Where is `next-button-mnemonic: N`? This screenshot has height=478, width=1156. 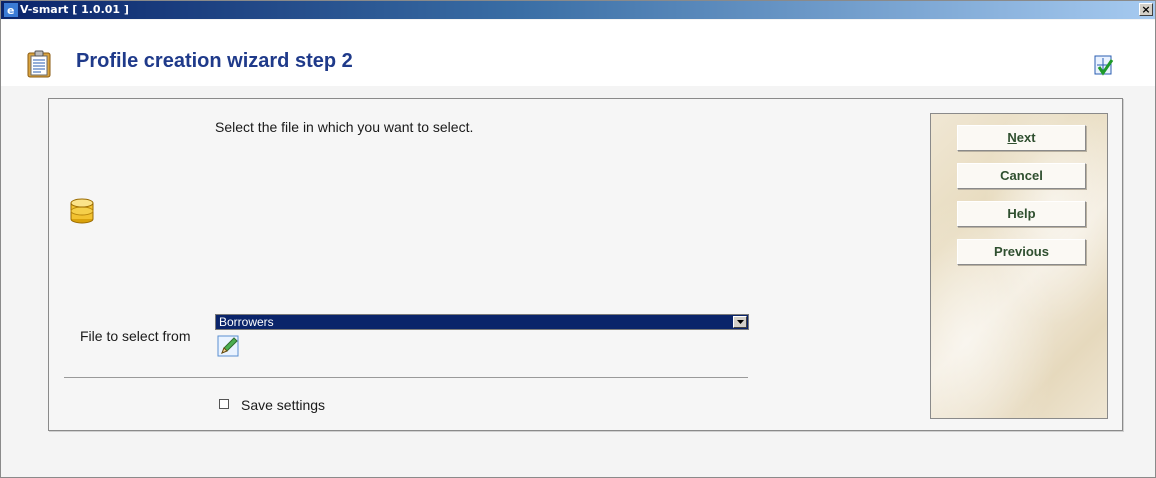 next-button-mnemonic: N is located at coordinates (1012, 137).